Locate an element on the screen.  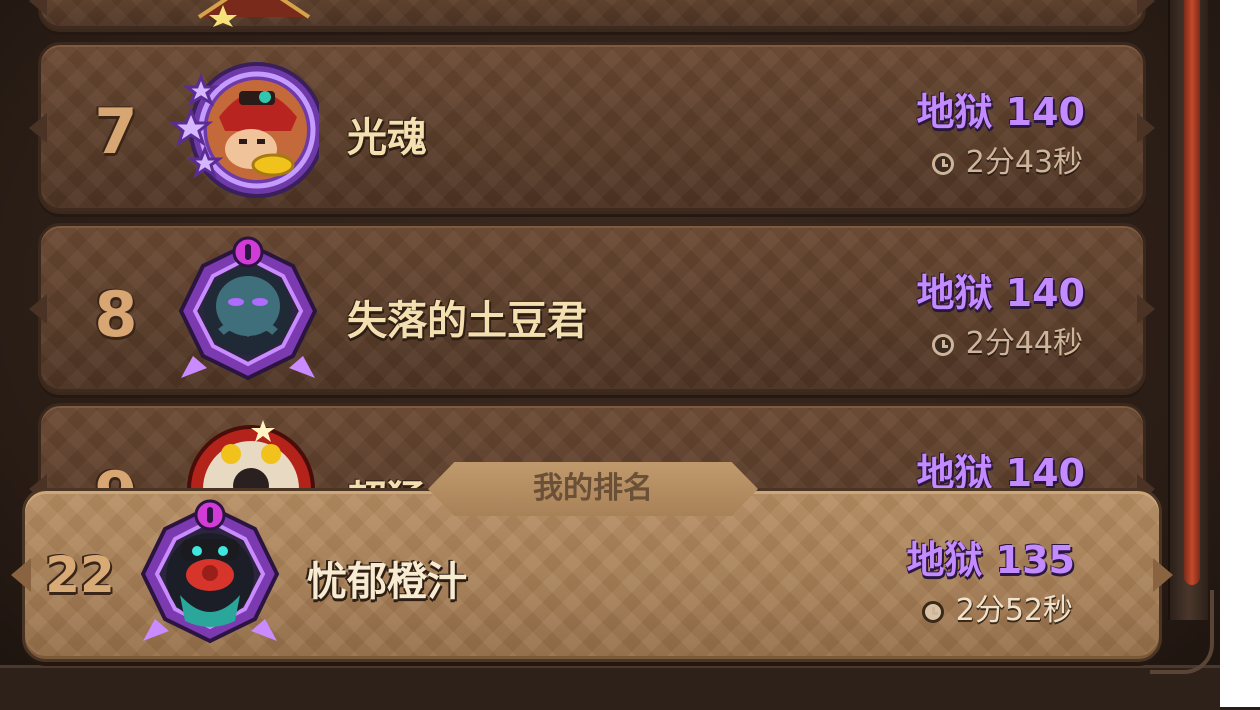
my-difficulty-label: 地狱 135 is located at coordinates (990, 560).